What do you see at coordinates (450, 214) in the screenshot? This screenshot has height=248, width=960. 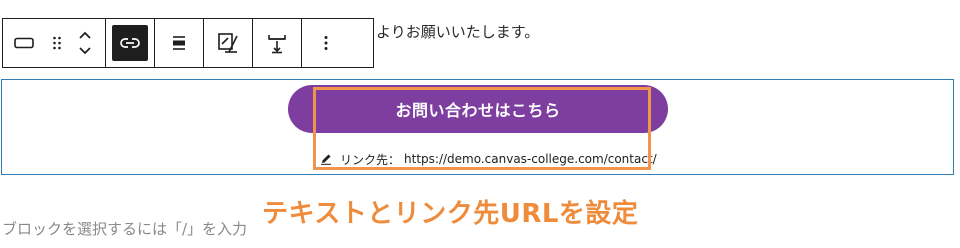 I see `annotation-text: テキストとリンク先URLを設定` at bounding box center [450, 214].